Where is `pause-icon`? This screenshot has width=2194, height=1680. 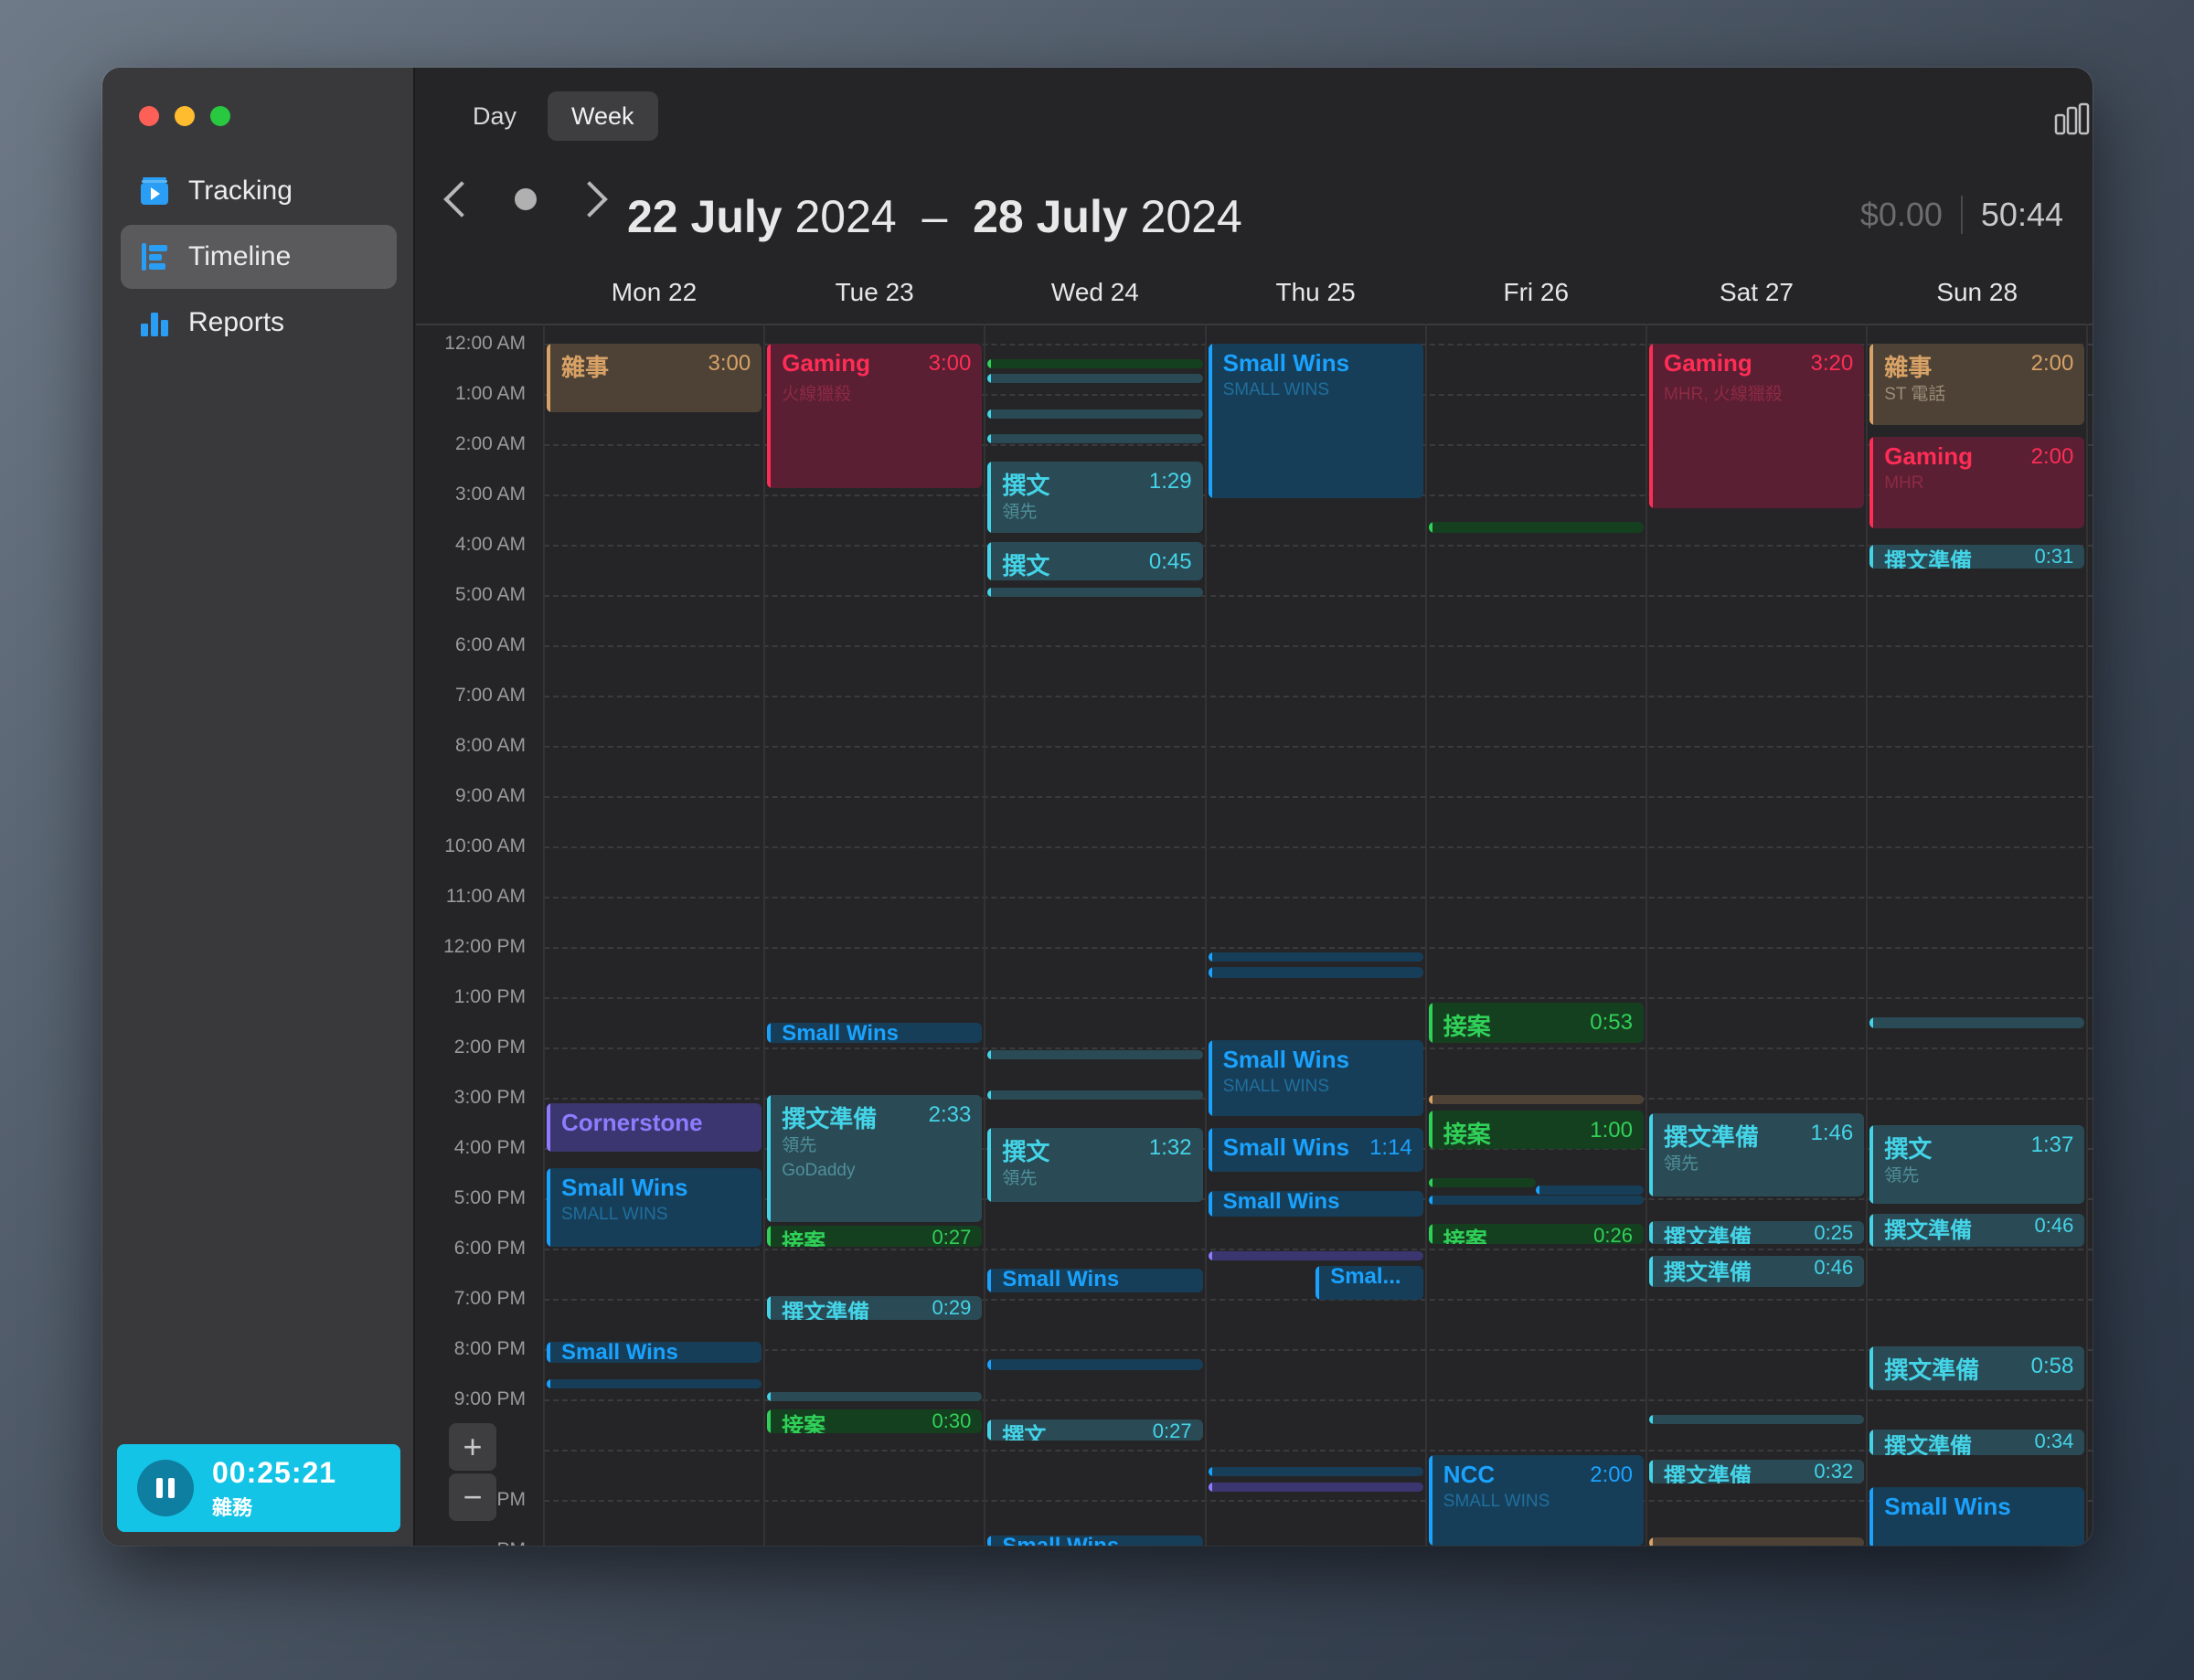
pause-icon is located at coordinates (166, 1488).